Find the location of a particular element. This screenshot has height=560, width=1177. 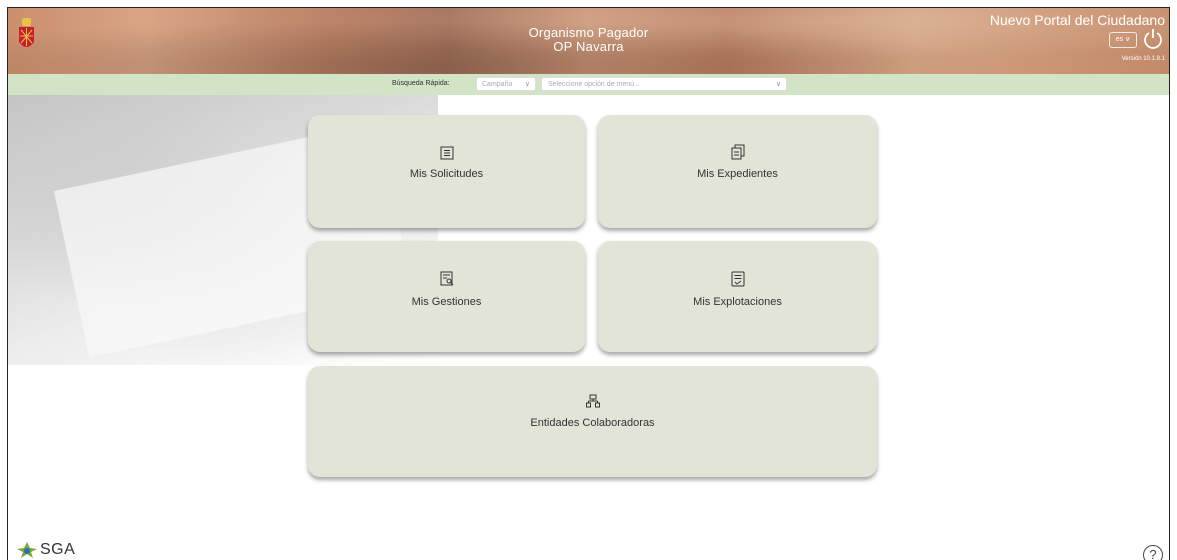

campaign-placeholder: Campaña is located at coordinates (497, 84).